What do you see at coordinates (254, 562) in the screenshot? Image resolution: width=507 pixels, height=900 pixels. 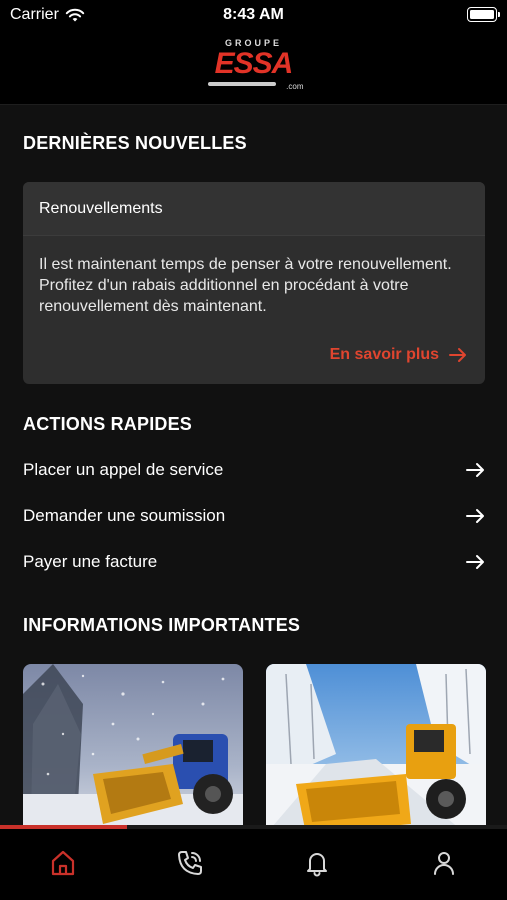 I see `action-pay-invoice: Payer une facture` at bounding box center [254, 562].